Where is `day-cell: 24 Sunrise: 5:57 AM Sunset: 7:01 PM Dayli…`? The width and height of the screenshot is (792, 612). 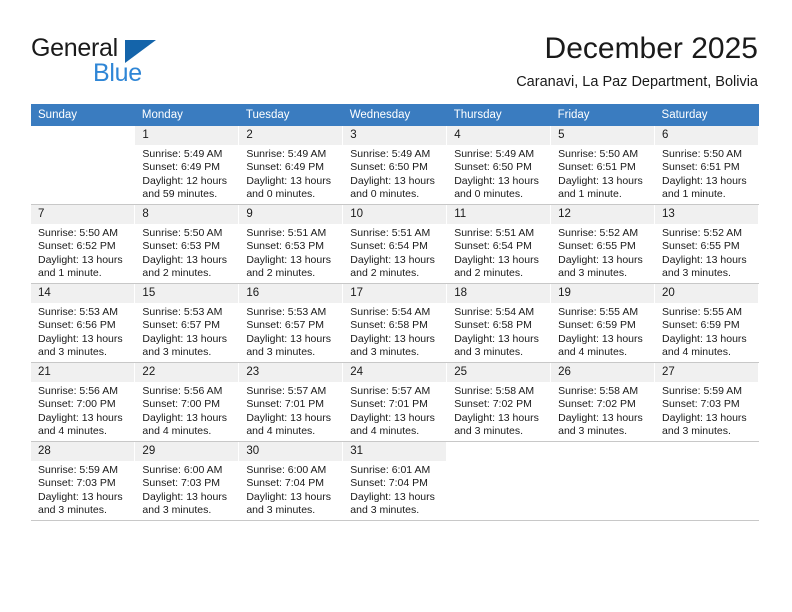
day-cell: 24 Sunrise: 5:57 AM Sunset: 7:01 PM Dayli… is located at coordinates (395, 402).